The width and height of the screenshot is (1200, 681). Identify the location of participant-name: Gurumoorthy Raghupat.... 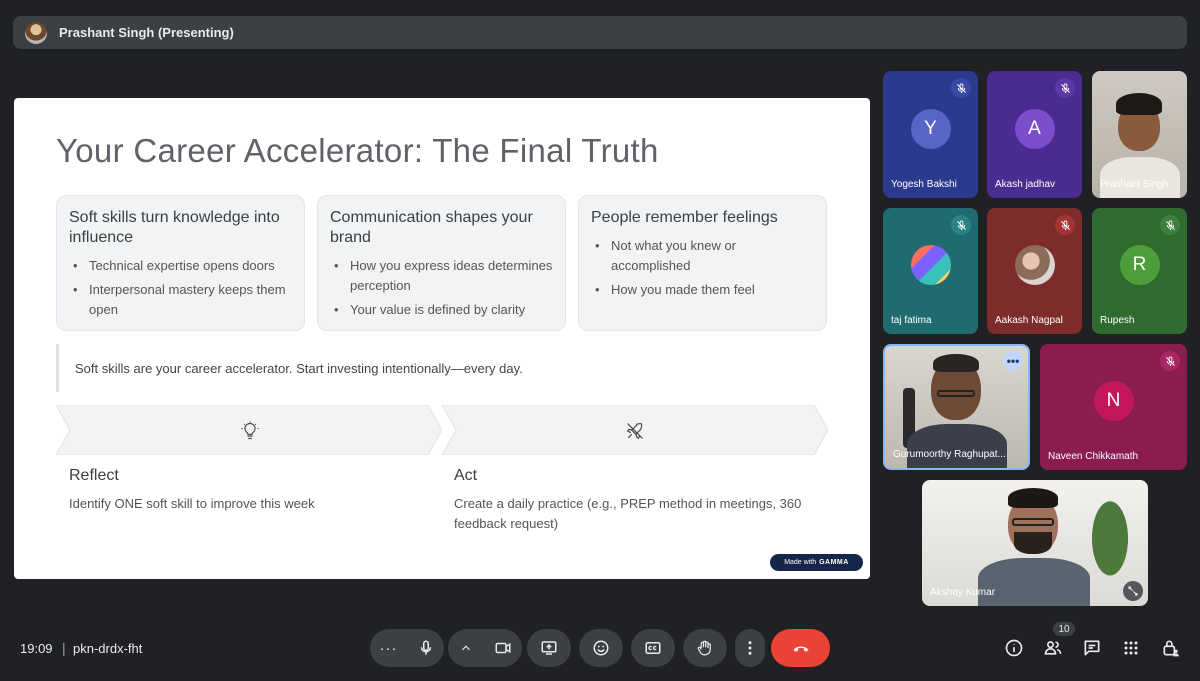
(949, 454).